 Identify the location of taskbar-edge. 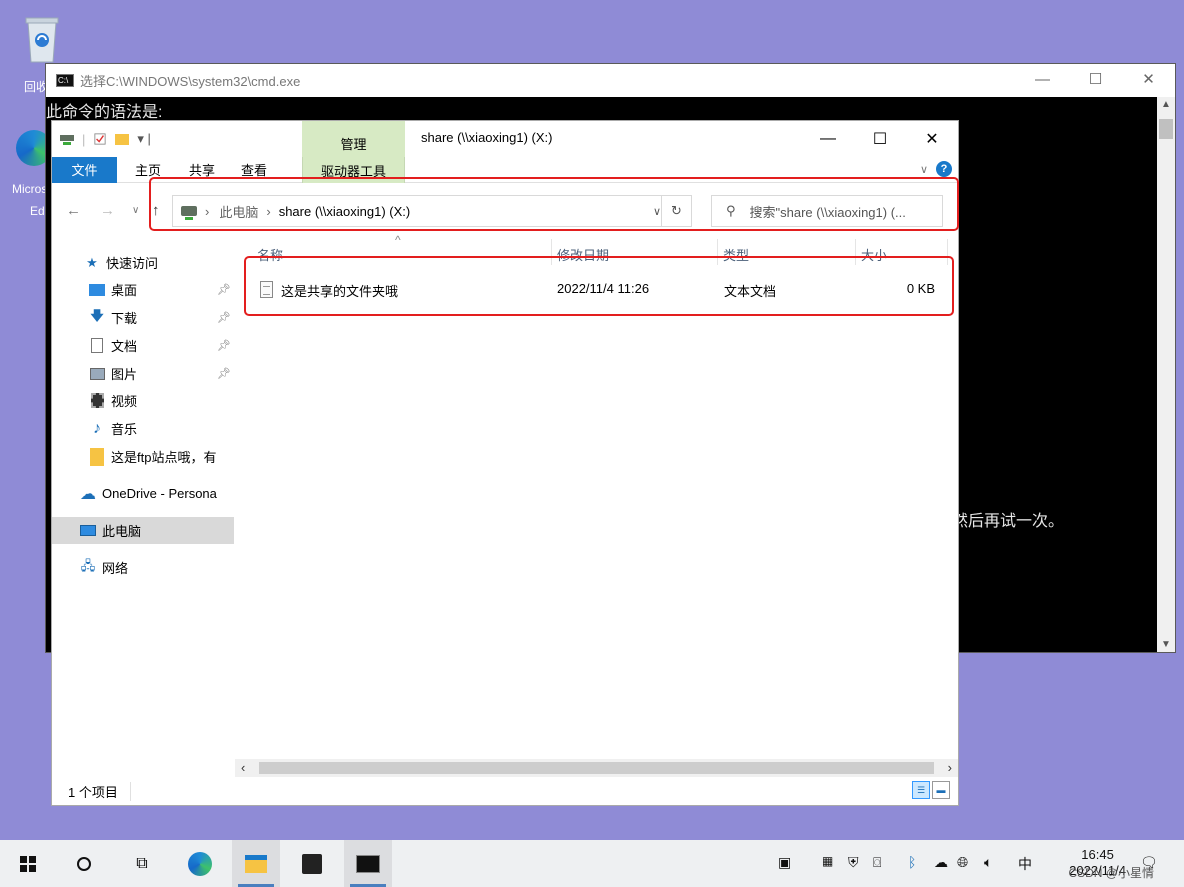
(200, 863).